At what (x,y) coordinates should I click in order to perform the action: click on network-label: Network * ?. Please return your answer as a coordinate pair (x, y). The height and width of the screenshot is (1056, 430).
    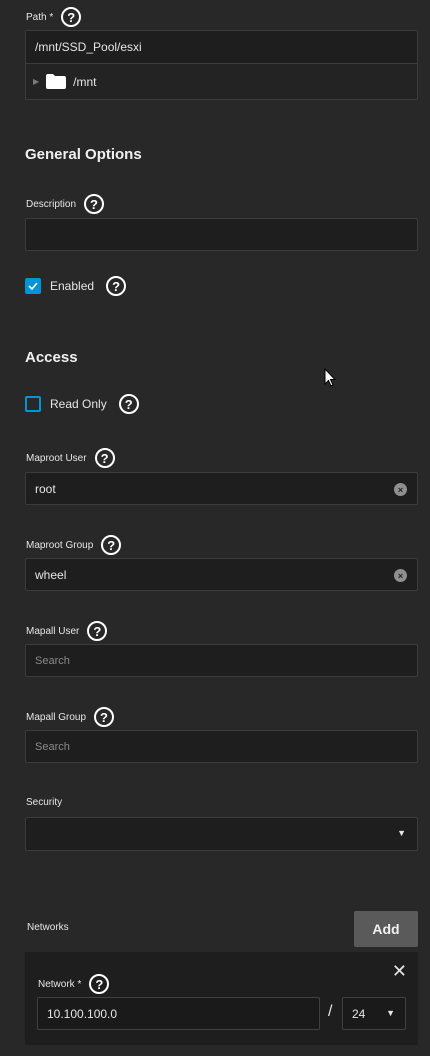
    Looking at the image, I should click on (74, 984).